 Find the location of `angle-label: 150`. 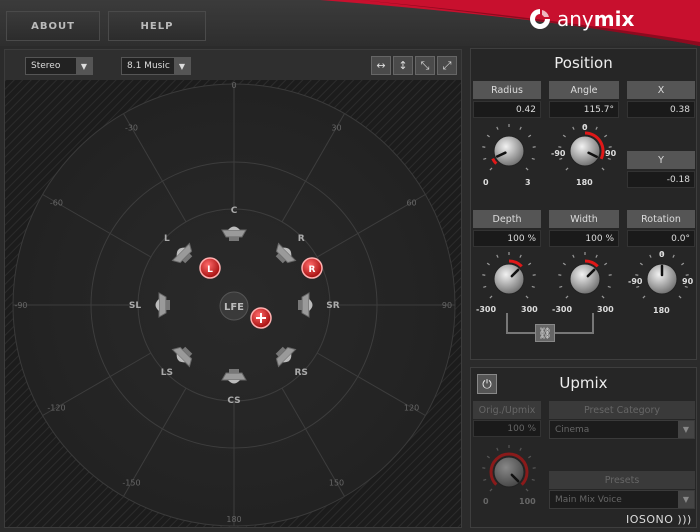

angle-label: 150 is located at coordinates (336, 483).